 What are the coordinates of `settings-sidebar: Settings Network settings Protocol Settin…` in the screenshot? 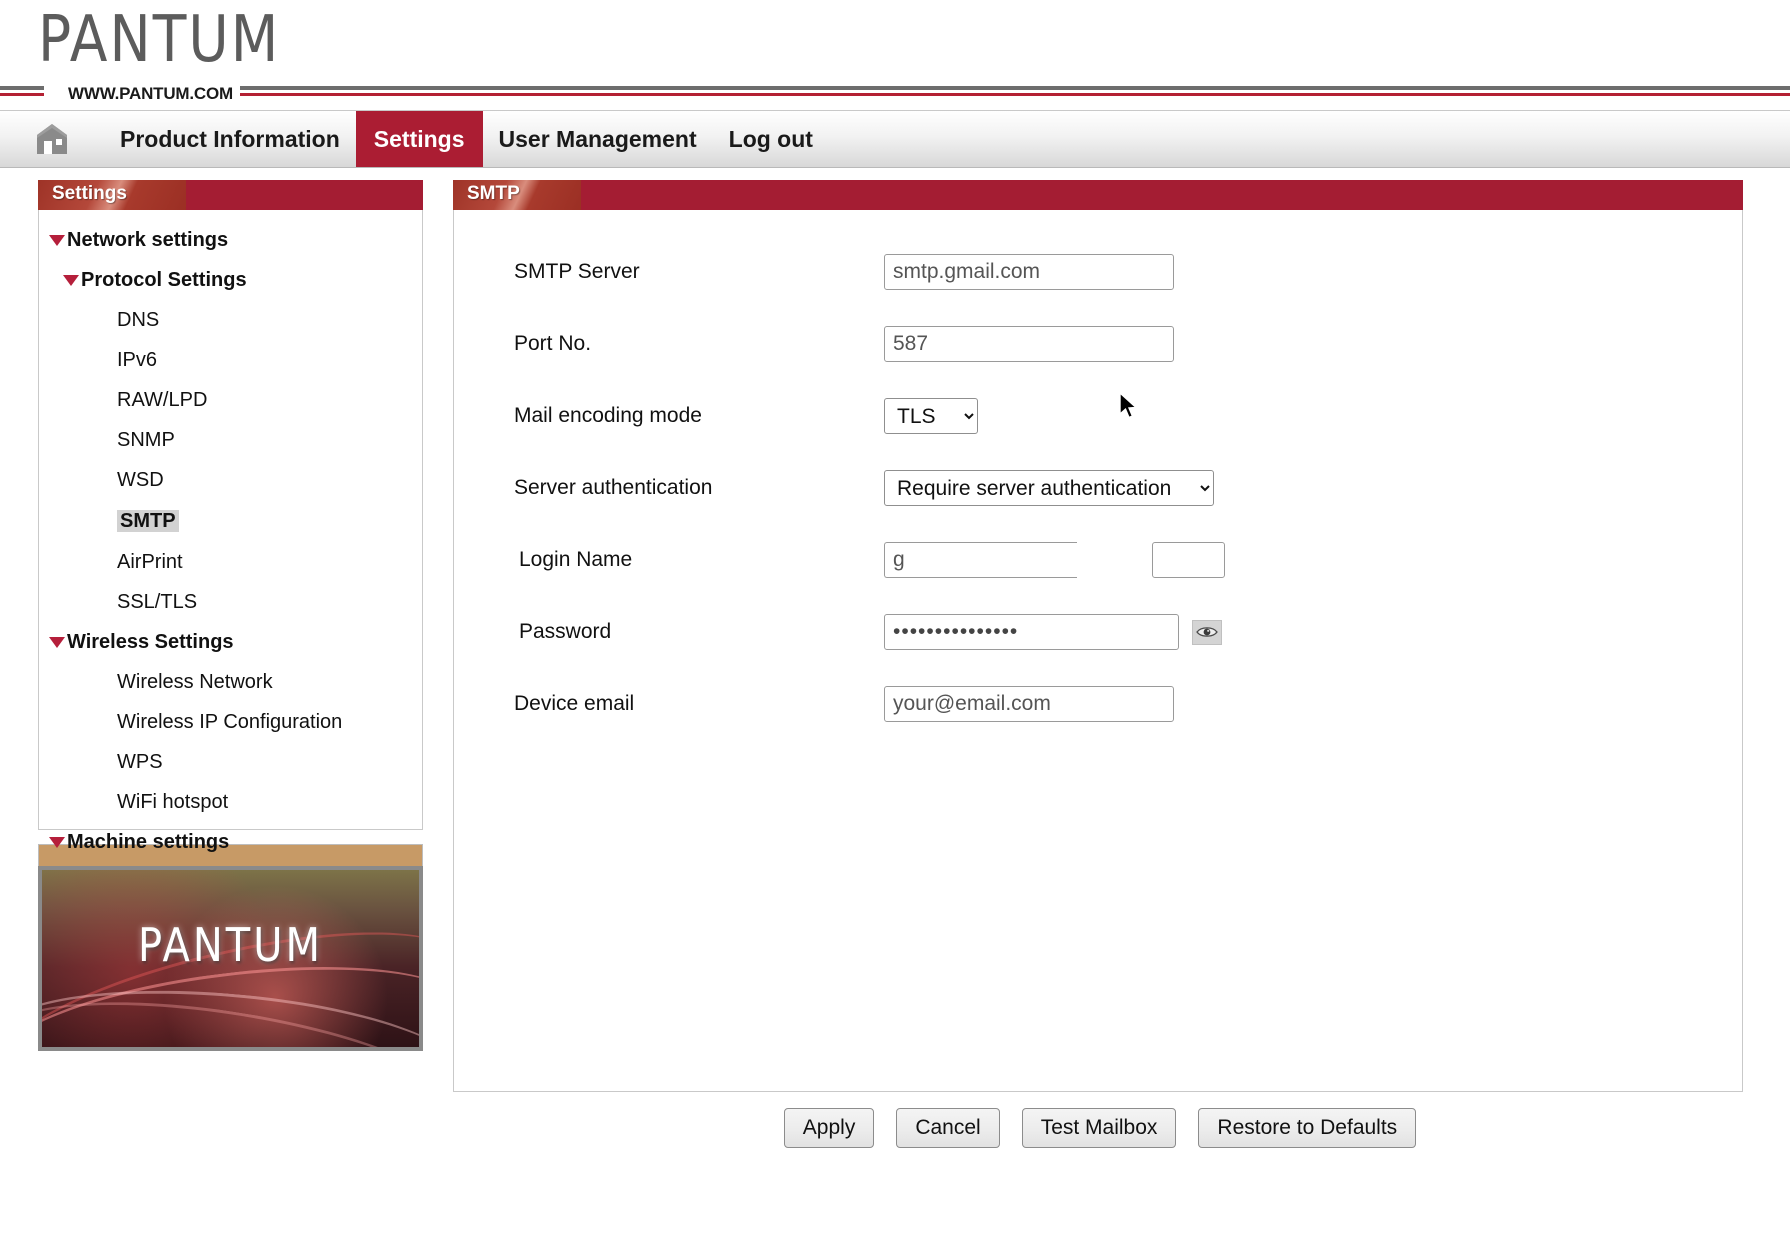 It's located at (230, 516).